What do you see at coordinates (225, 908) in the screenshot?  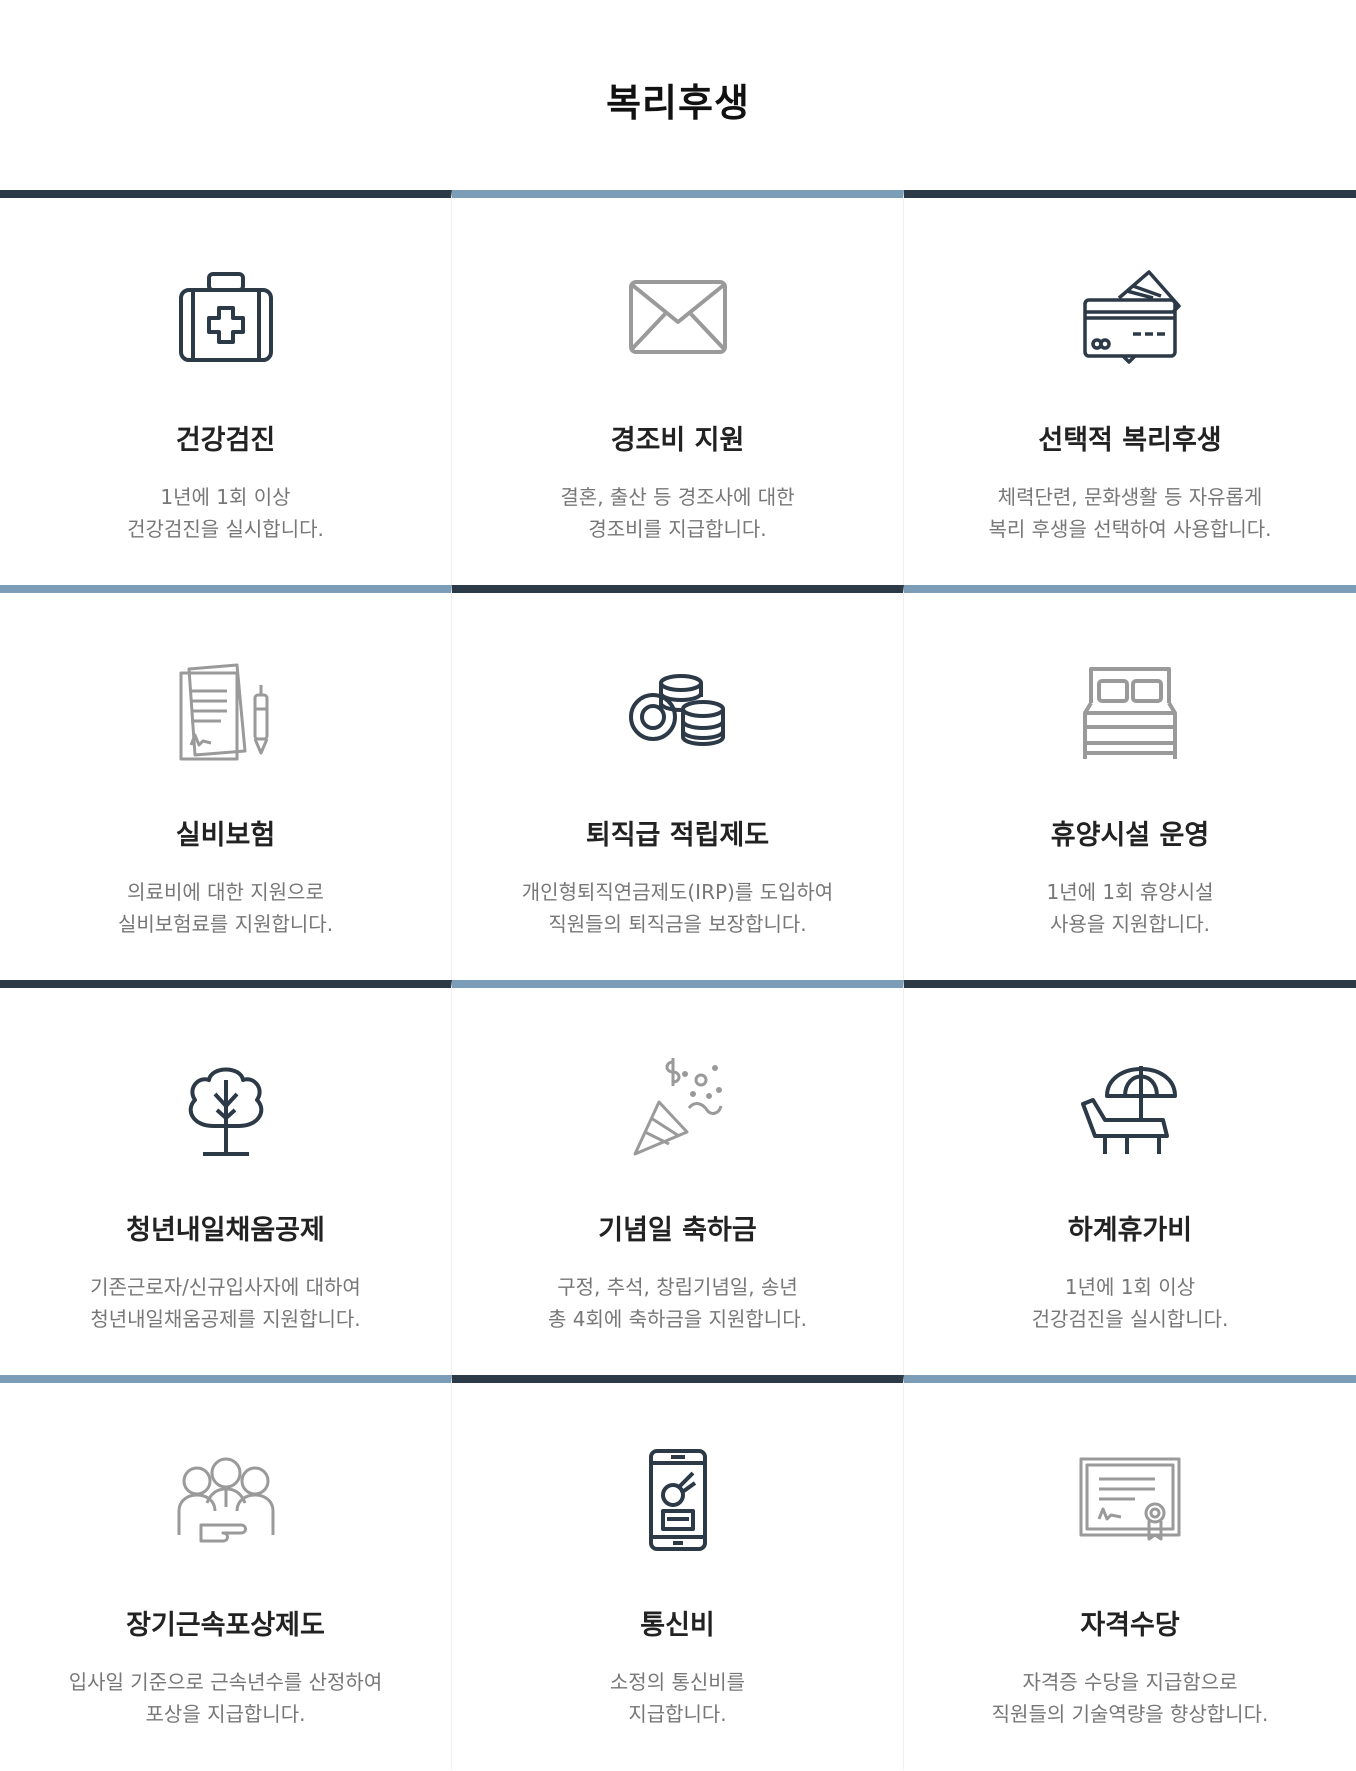 I see `benefit-description: 의료비에 대한 지원으로 실비보험료를 지원합니다.` at bounding box center [225, 908].